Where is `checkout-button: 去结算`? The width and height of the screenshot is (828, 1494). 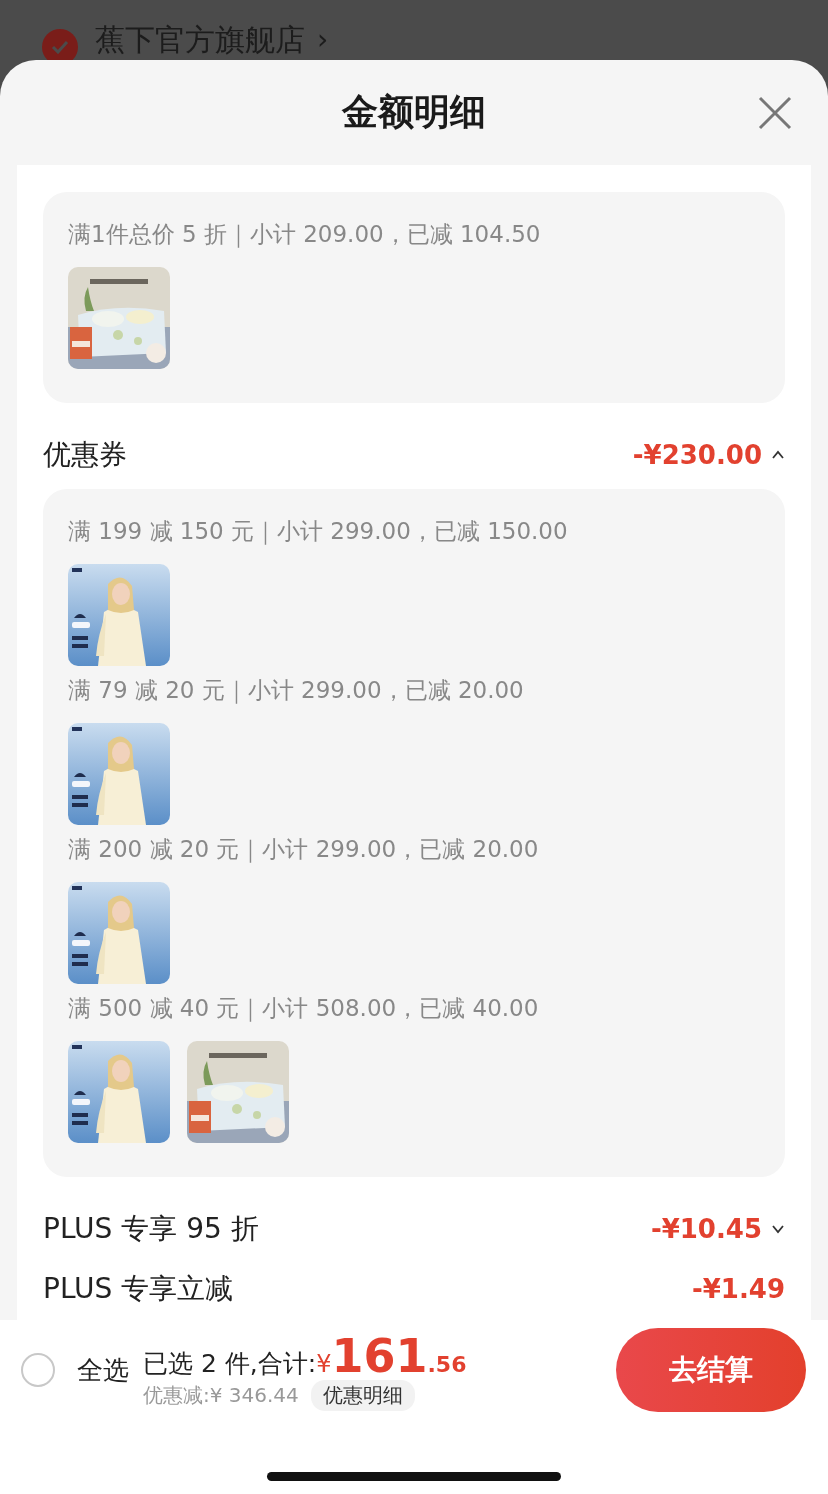 checkout-button: 去结算 is located at coordinates (711, 1370).